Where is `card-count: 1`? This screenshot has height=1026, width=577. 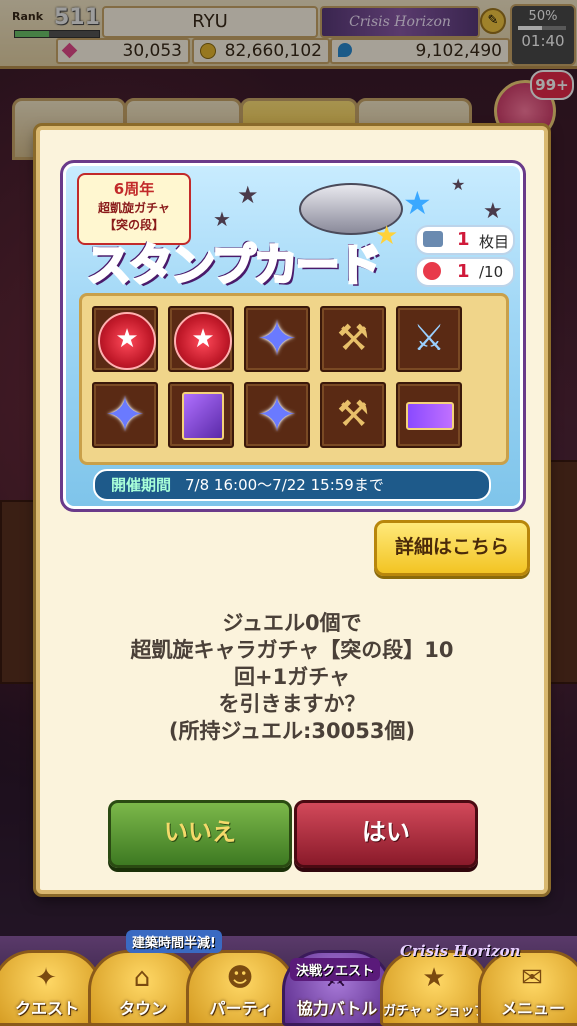 card-count: 1 is located at coordinates (463, 239).